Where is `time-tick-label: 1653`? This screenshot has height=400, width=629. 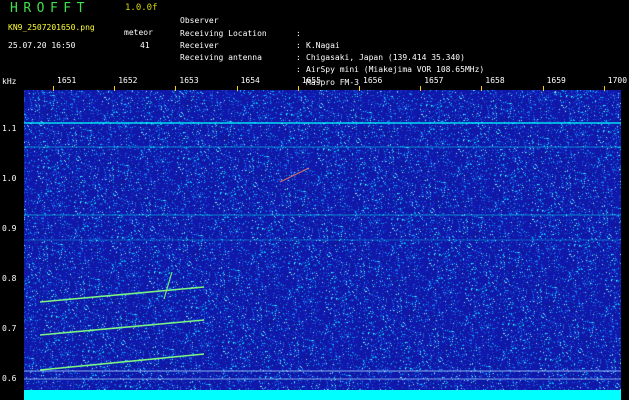 time-tick-label: 1653 is located at coordinates (189, 80).